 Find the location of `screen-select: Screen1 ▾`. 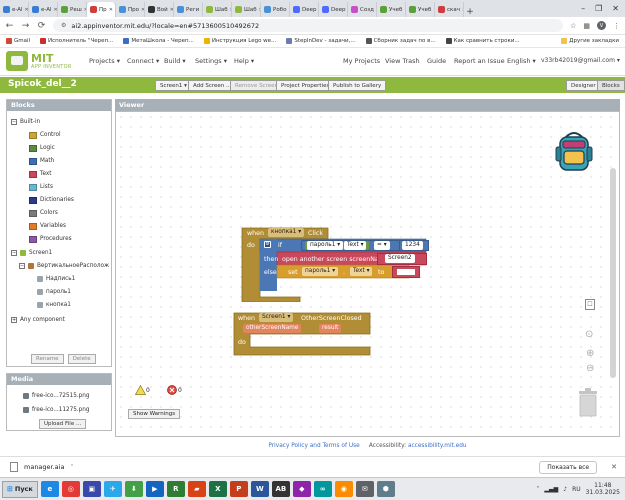

screen-select: Screen1 ▾ is located at coordinates (173, 85).